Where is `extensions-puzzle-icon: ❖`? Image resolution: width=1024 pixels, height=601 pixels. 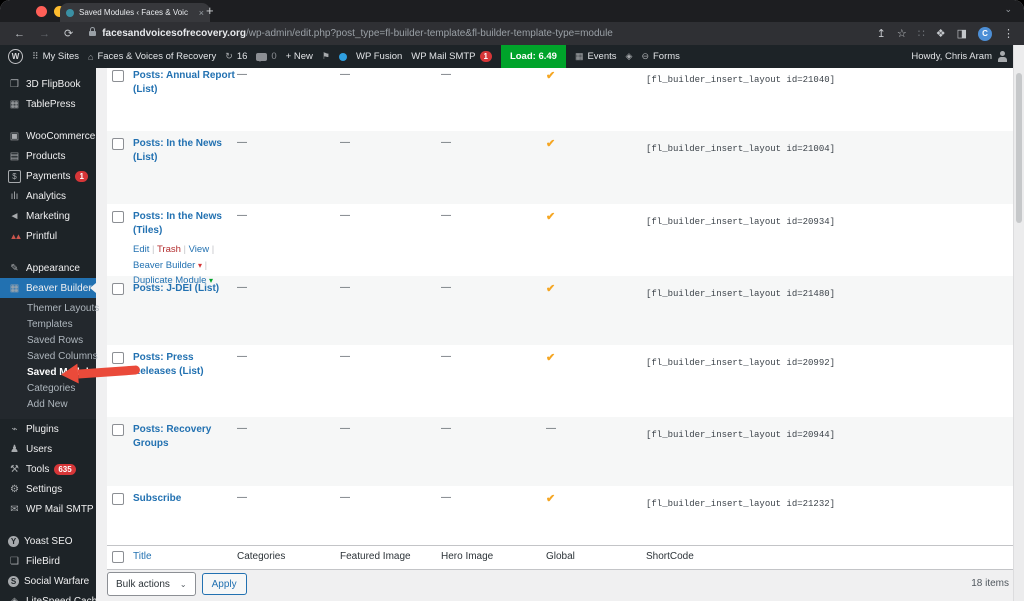
extensions-puzzle-icon: ❖ is located at coordinates (941, 33).